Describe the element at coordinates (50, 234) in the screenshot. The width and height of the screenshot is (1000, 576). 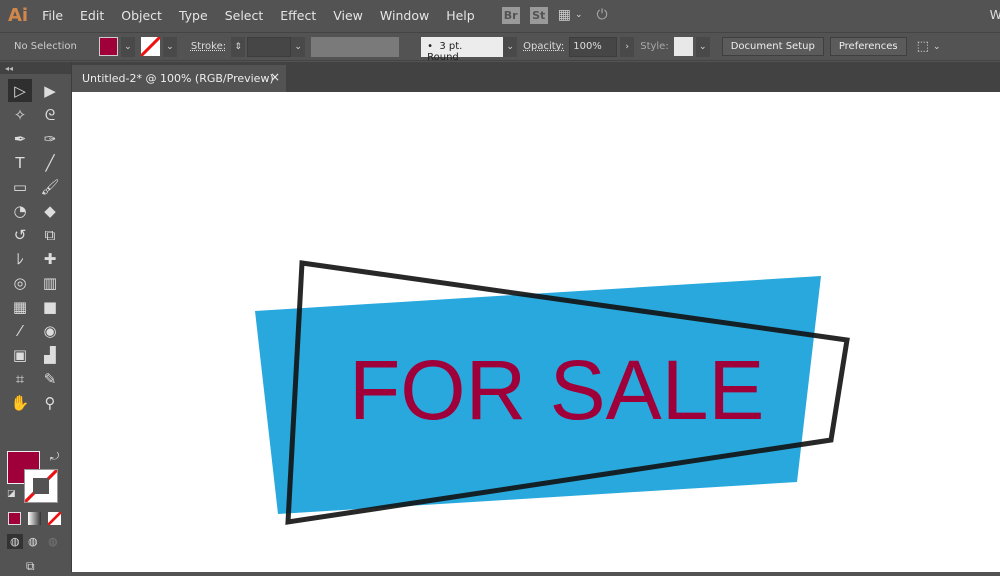
I see `scale-tool: ⧉` at that location.